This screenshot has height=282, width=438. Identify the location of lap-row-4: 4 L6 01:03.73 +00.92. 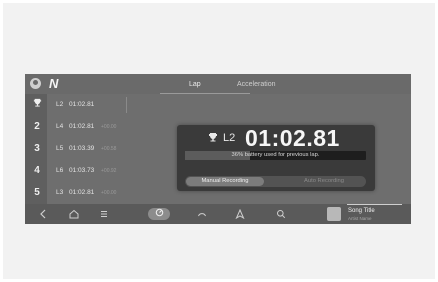
(72, 171).